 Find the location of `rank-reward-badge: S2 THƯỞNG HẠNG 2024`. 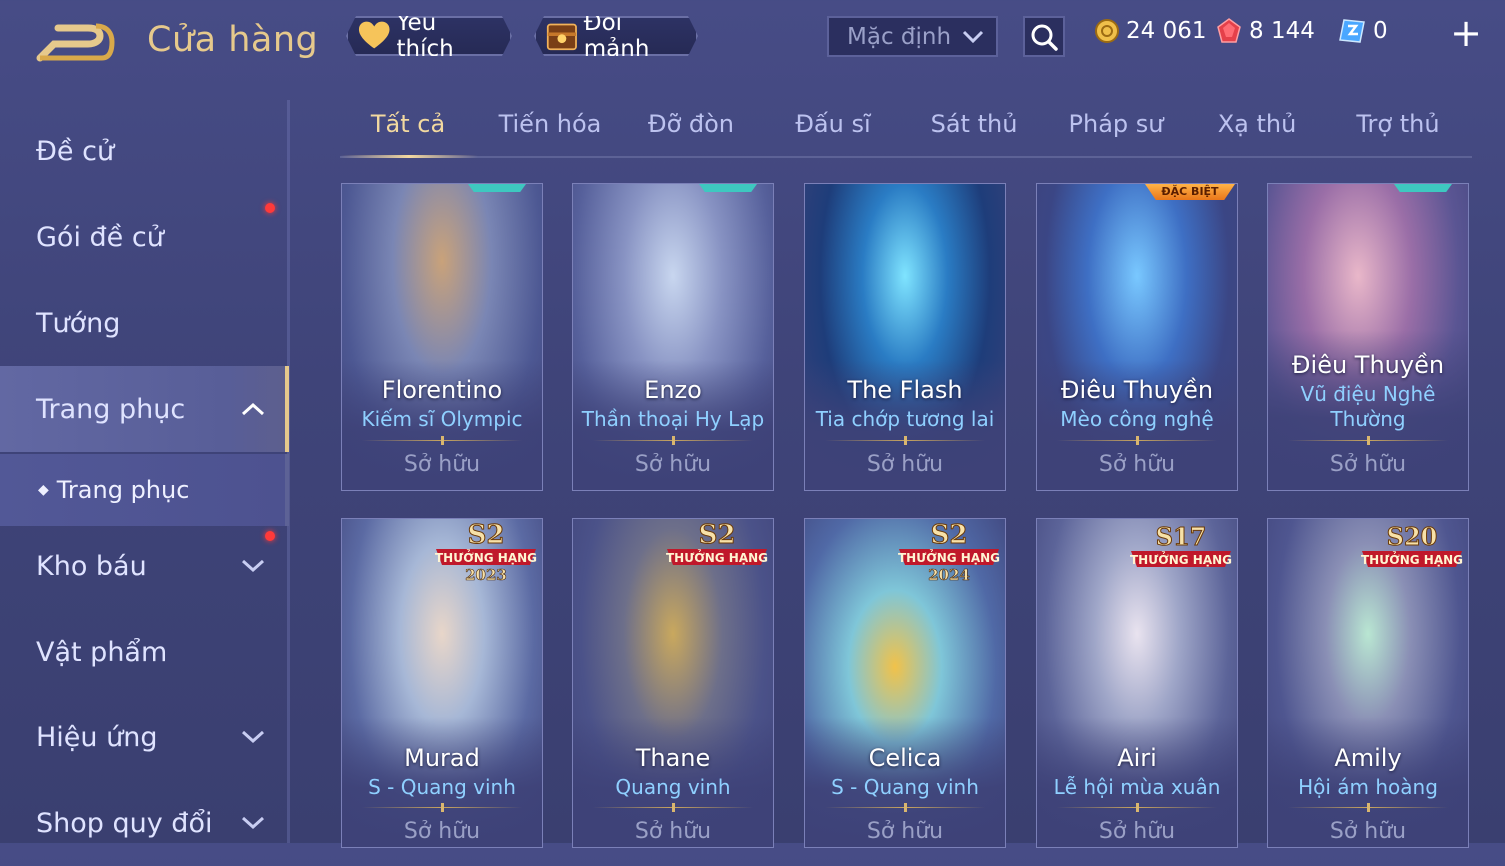

rank-reward-badge: S2 THƯỞNG HẠNG 2024 is located at coordinates (949, 552).